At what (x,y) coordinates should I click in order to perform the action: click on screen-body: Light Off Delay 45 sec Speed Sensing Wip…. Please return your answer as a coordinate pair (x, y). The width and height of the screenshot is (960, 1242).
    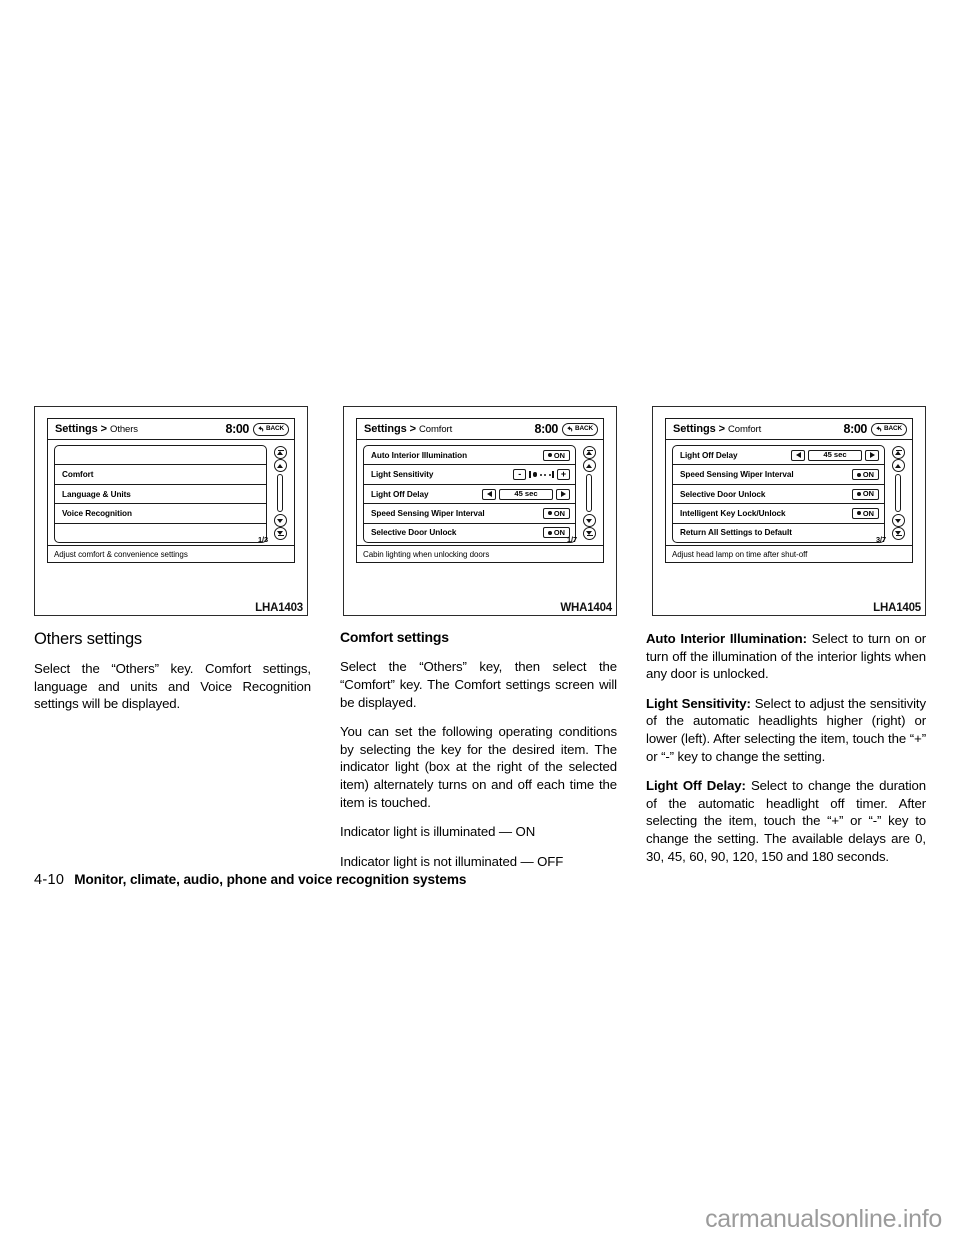
    Looking at the image, I should click on (789, 492).